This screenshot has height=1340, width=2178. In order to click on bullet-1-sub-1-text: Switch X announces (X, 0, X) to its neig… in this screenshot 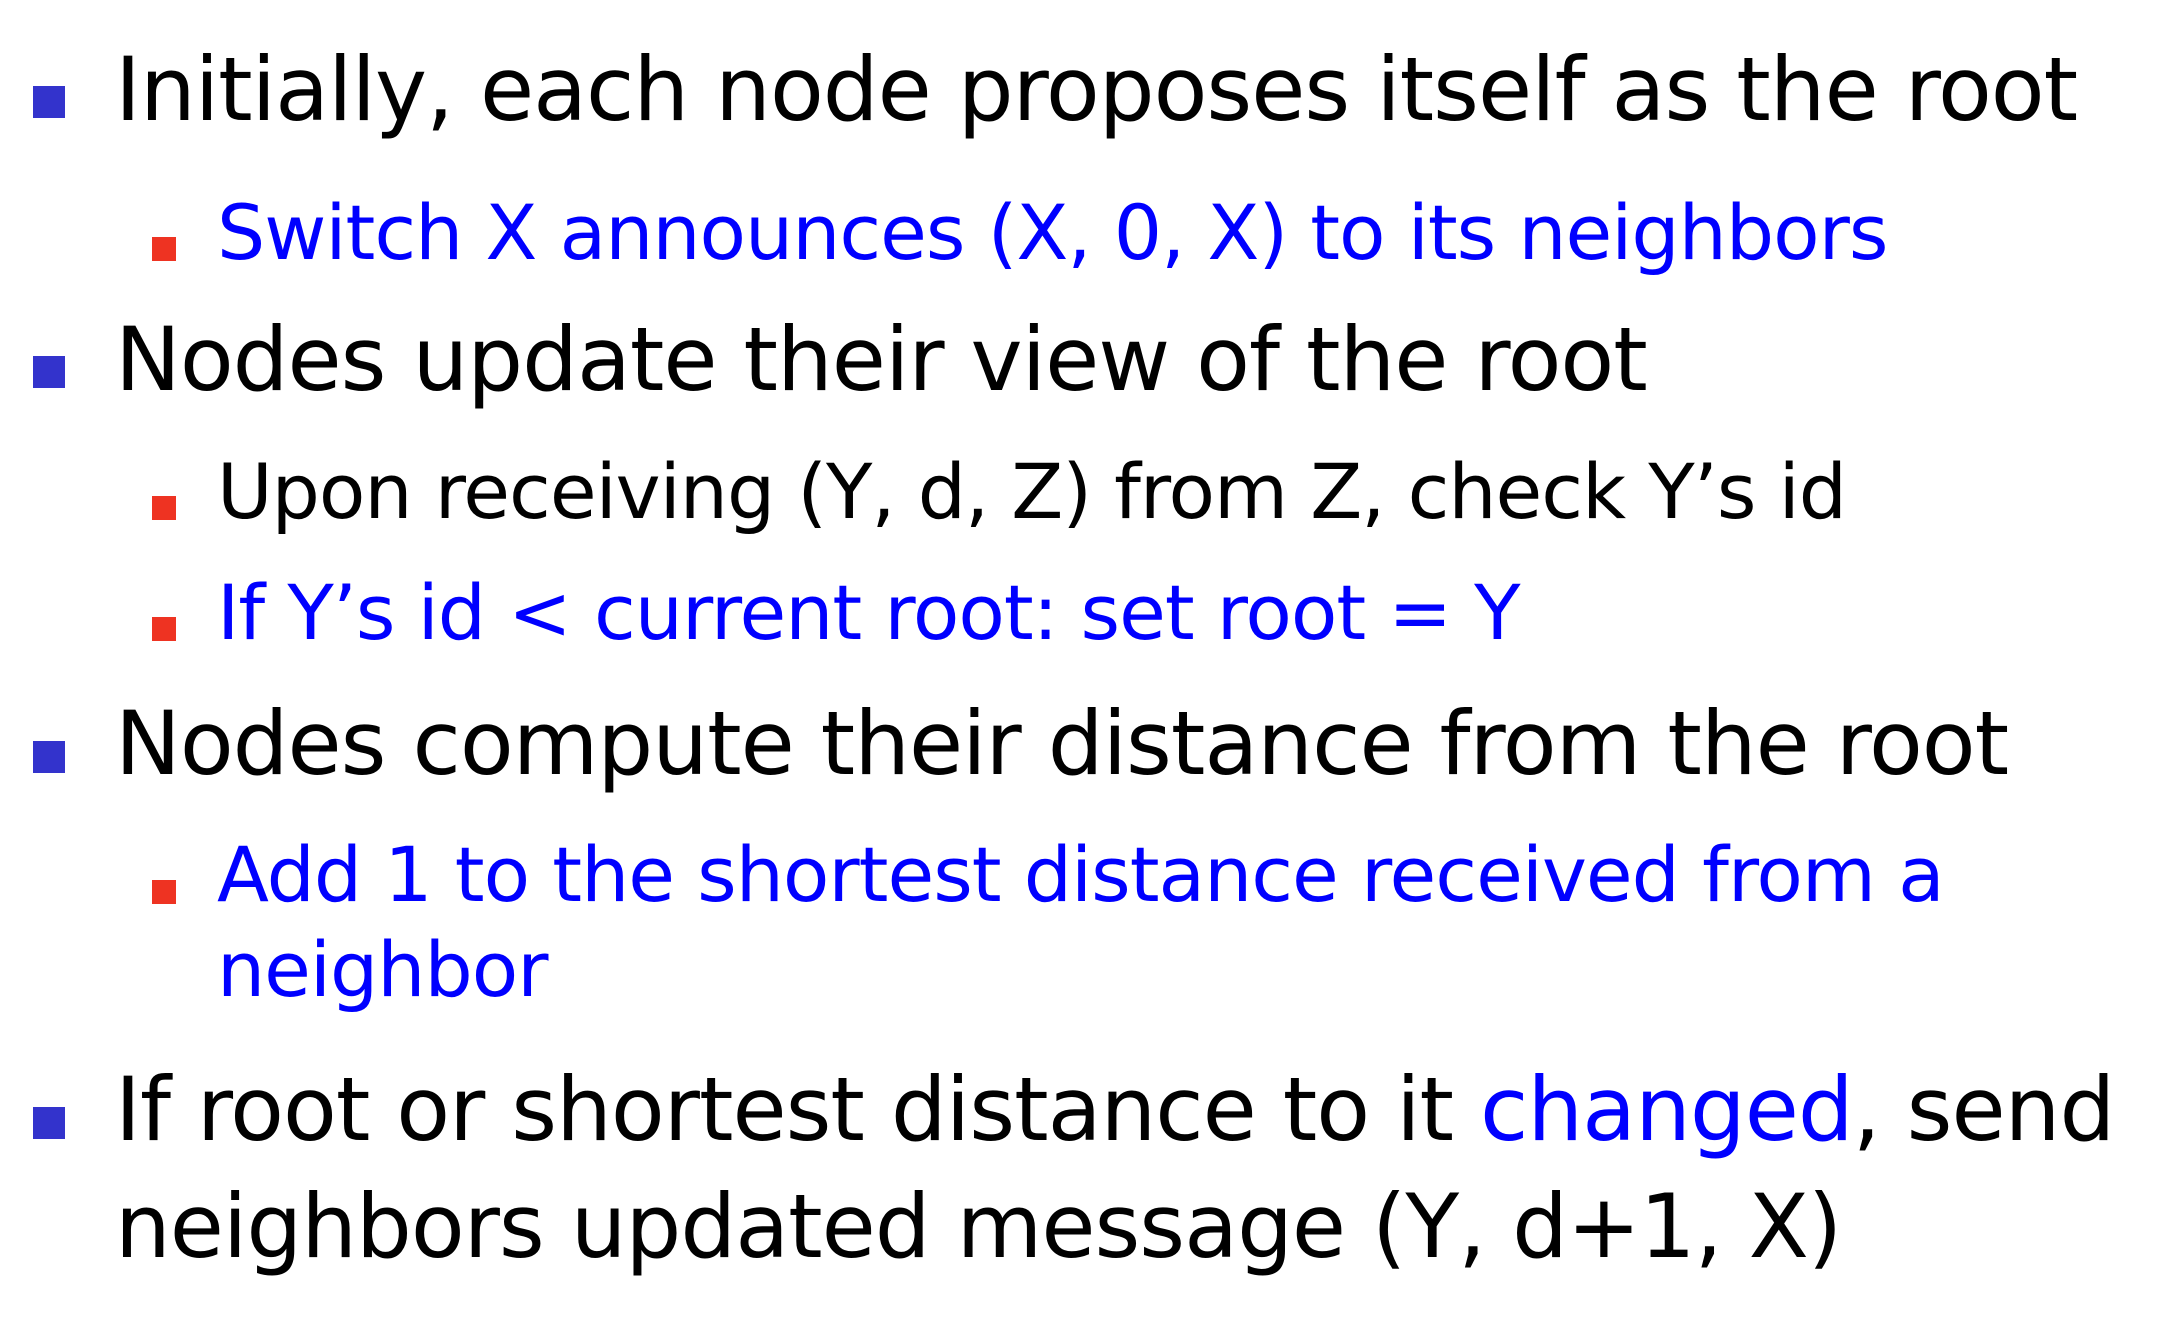, I will do `click(1052, 232)`.